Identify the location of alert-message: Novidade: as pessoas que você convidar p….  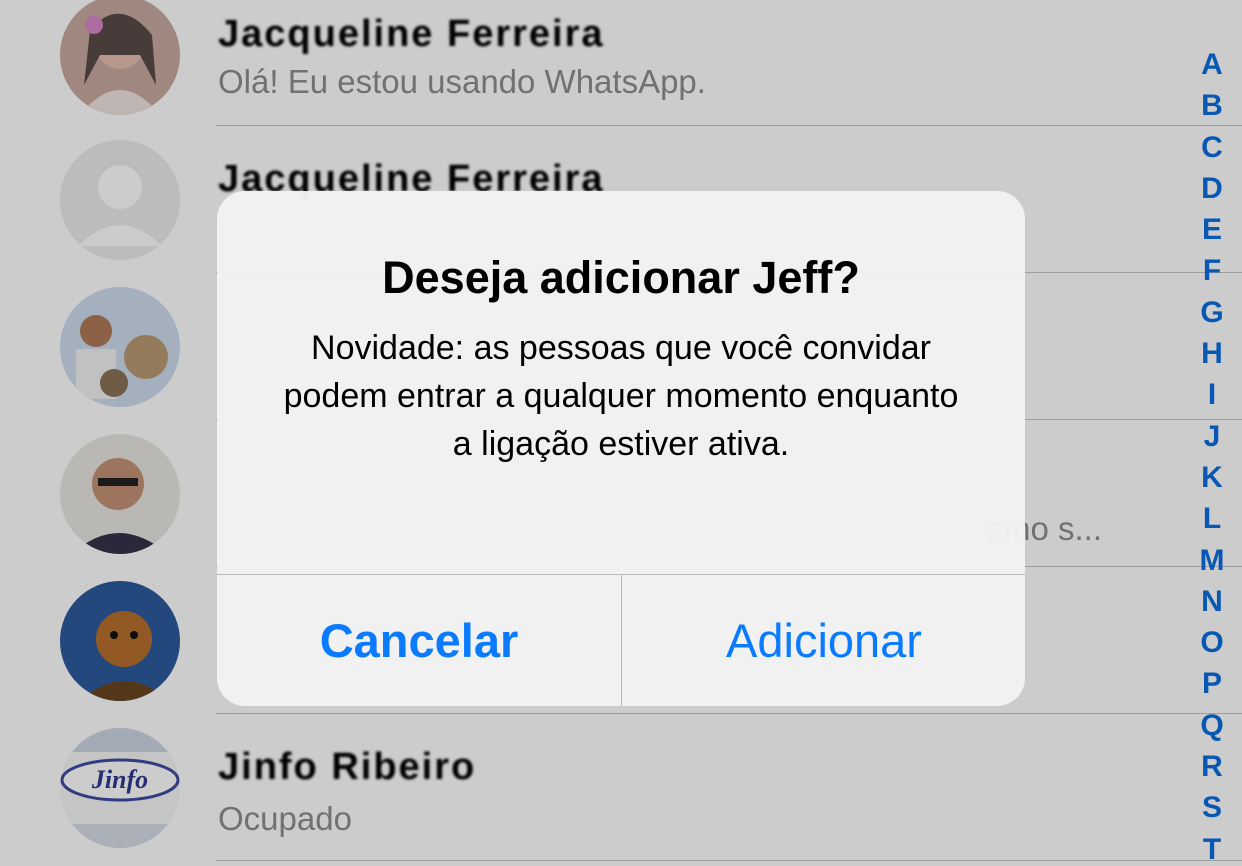
(621, 396).